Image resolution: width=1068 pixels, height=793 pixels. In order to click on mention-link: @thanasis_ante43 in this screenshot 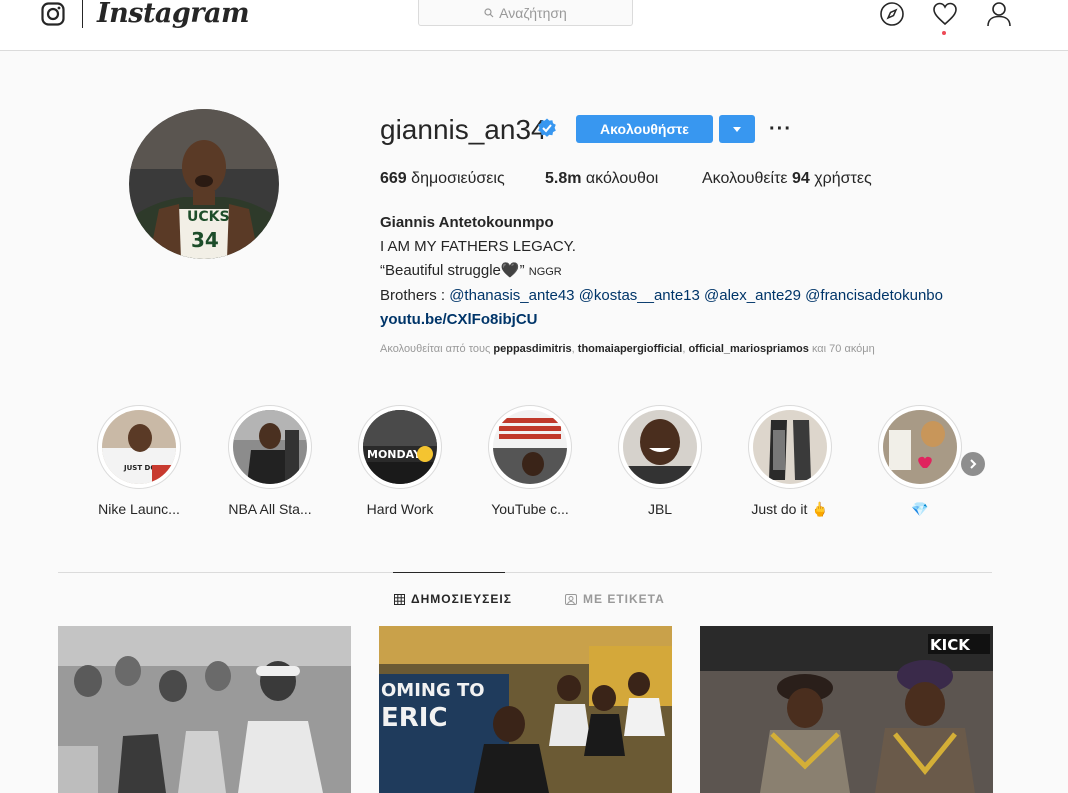, I will do `click(511, 295)`.